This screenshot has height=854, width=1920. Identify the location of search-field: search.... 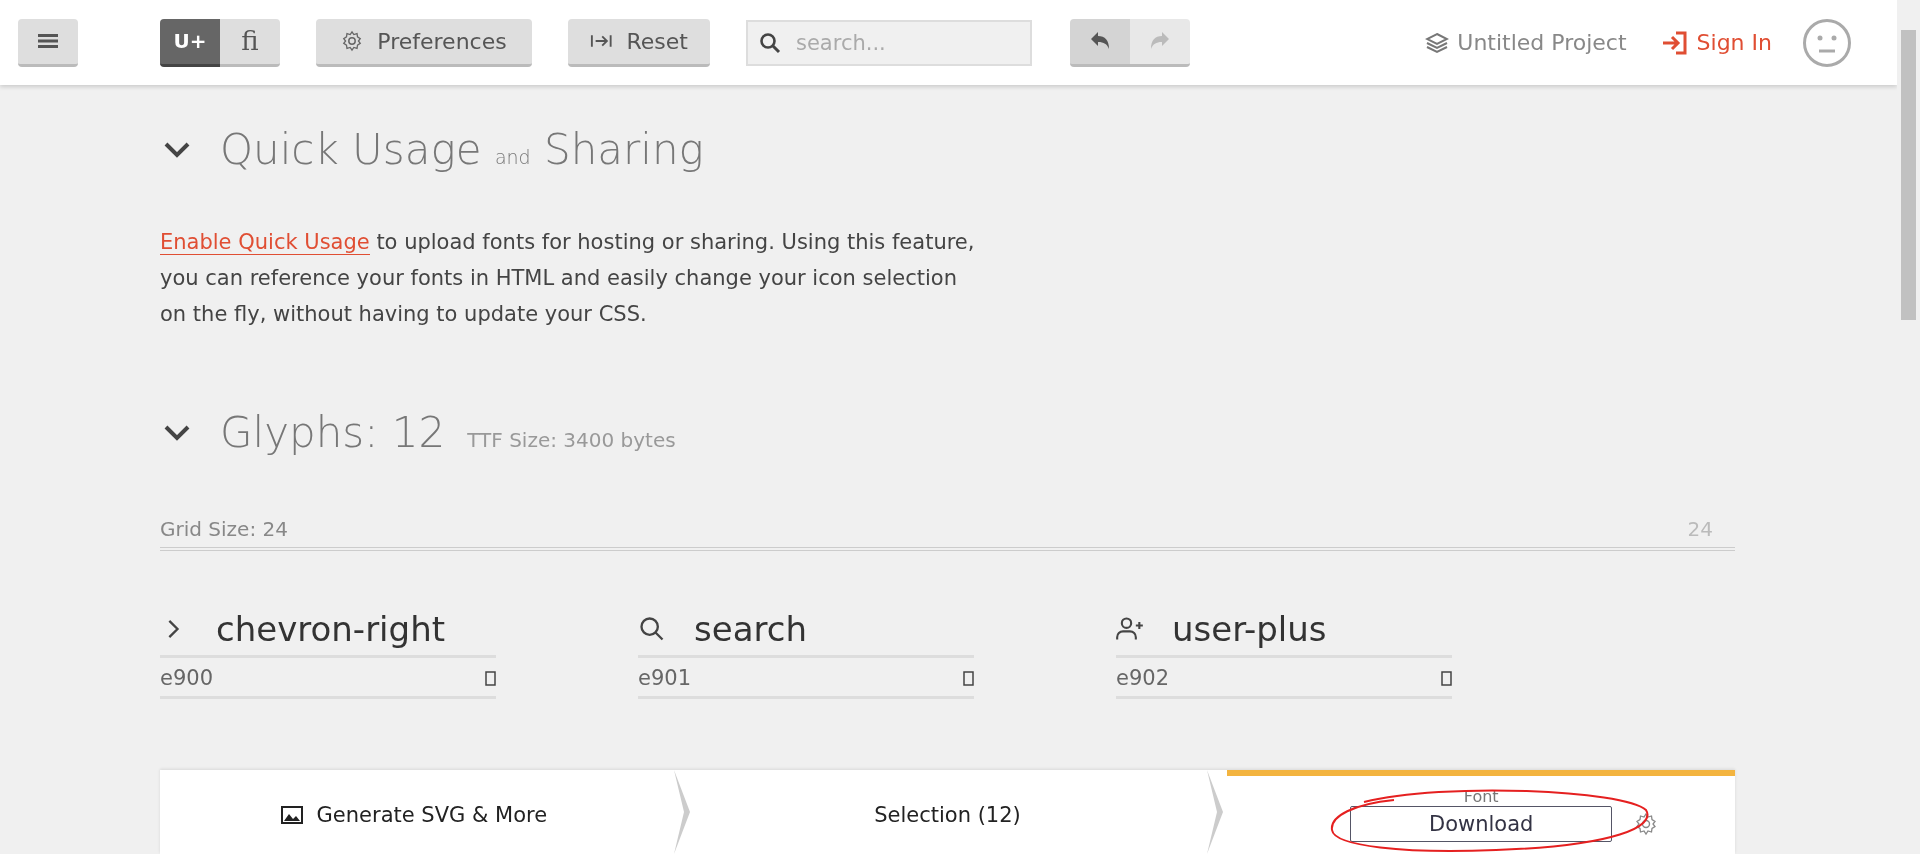
(889, 42).